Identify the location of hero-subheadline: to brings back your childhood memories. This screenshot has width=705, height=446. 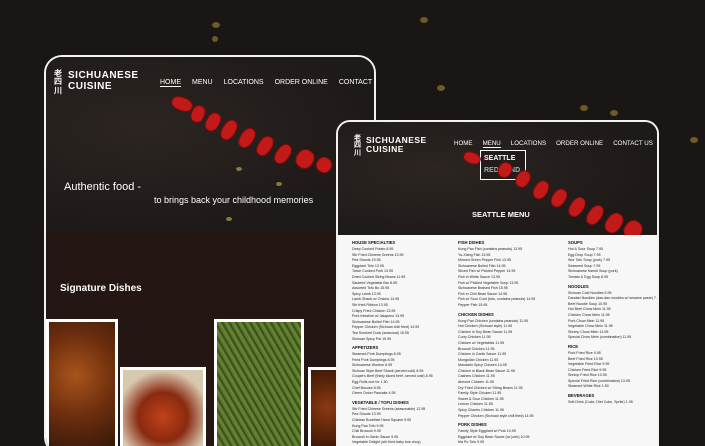
(234, 200).